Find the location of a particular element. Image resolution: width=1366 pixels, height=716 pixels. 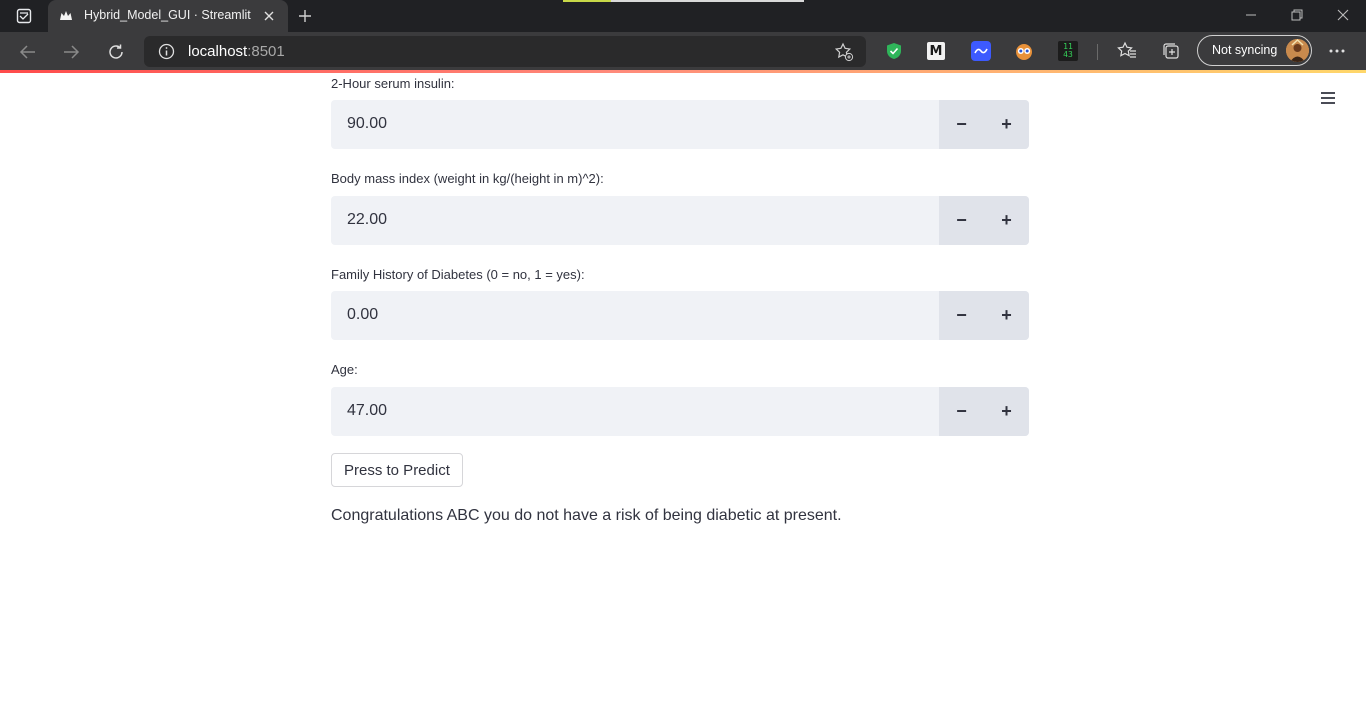

sync-label: Not syncing is located at coordinates (1245, 50).